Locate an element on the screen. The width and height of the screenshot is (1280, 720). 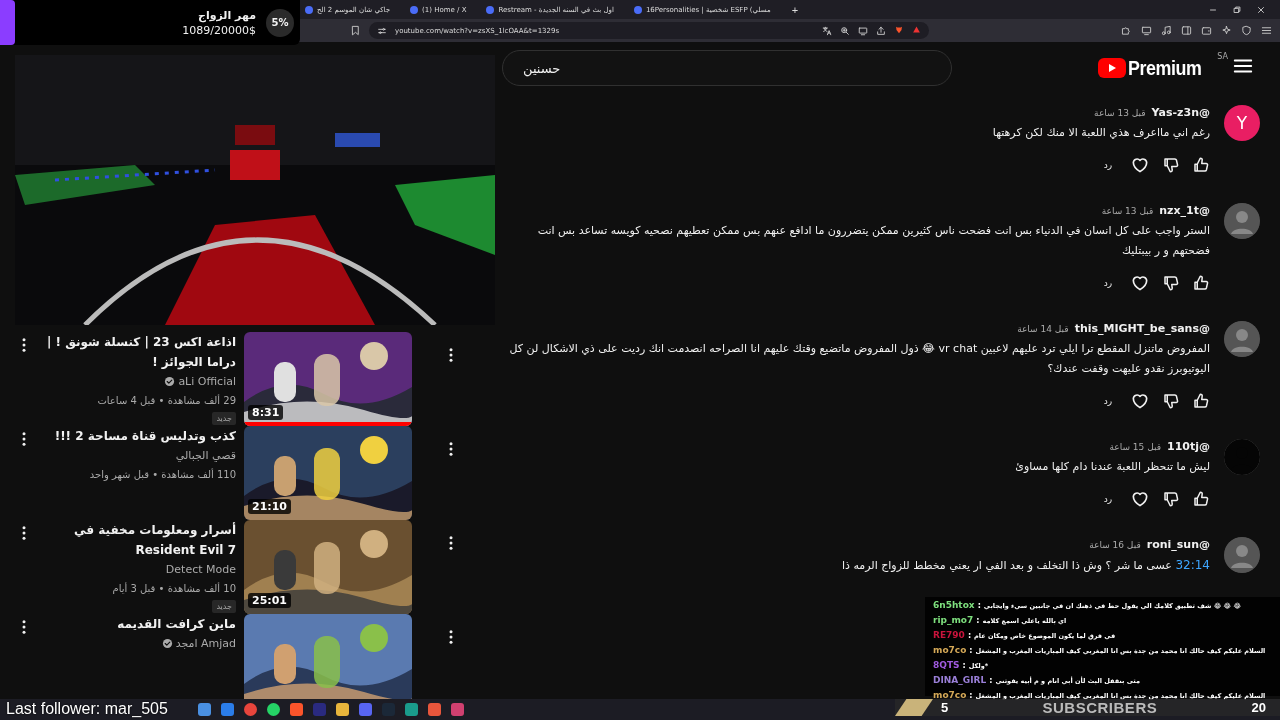
duration-label: 25:01 is located at coordinates (269, 600).